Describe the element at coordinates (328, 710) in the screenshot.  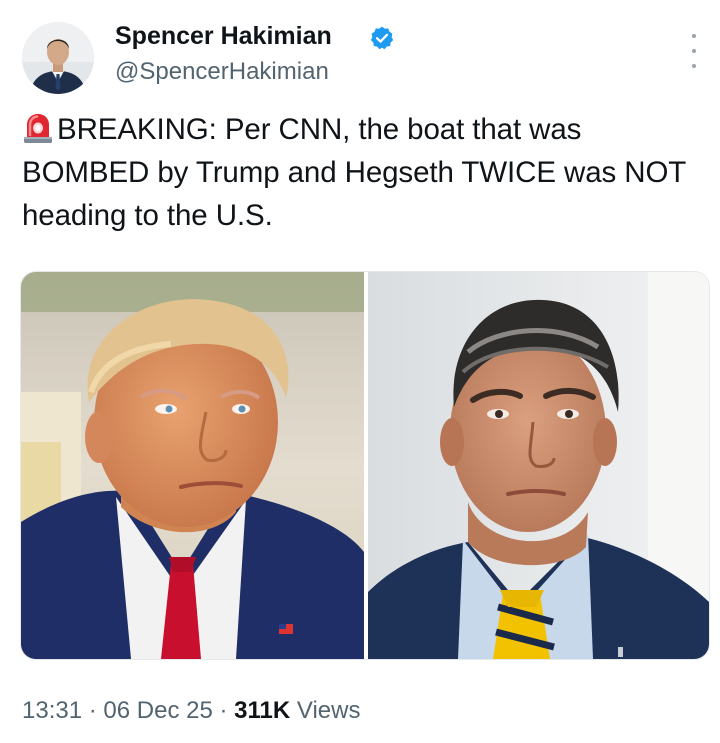
I see `views-label: Views` at that location.